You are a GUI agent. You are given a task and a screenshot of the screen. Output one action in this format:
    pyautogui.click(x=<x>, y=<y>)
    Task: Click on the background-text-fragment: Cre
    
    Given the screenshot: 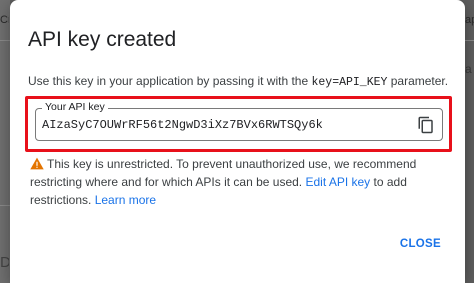 What is the action you would take?
    pyautogui.click(x=4, y=20)
    